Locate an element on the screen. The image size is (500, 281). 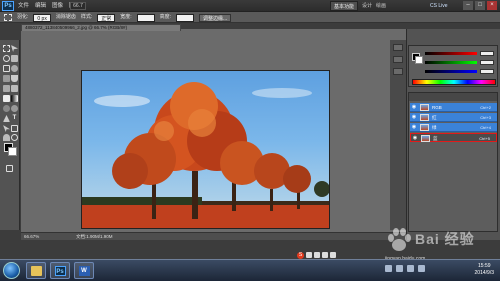
height-label: 高度: is located at coordinates (165, 17).